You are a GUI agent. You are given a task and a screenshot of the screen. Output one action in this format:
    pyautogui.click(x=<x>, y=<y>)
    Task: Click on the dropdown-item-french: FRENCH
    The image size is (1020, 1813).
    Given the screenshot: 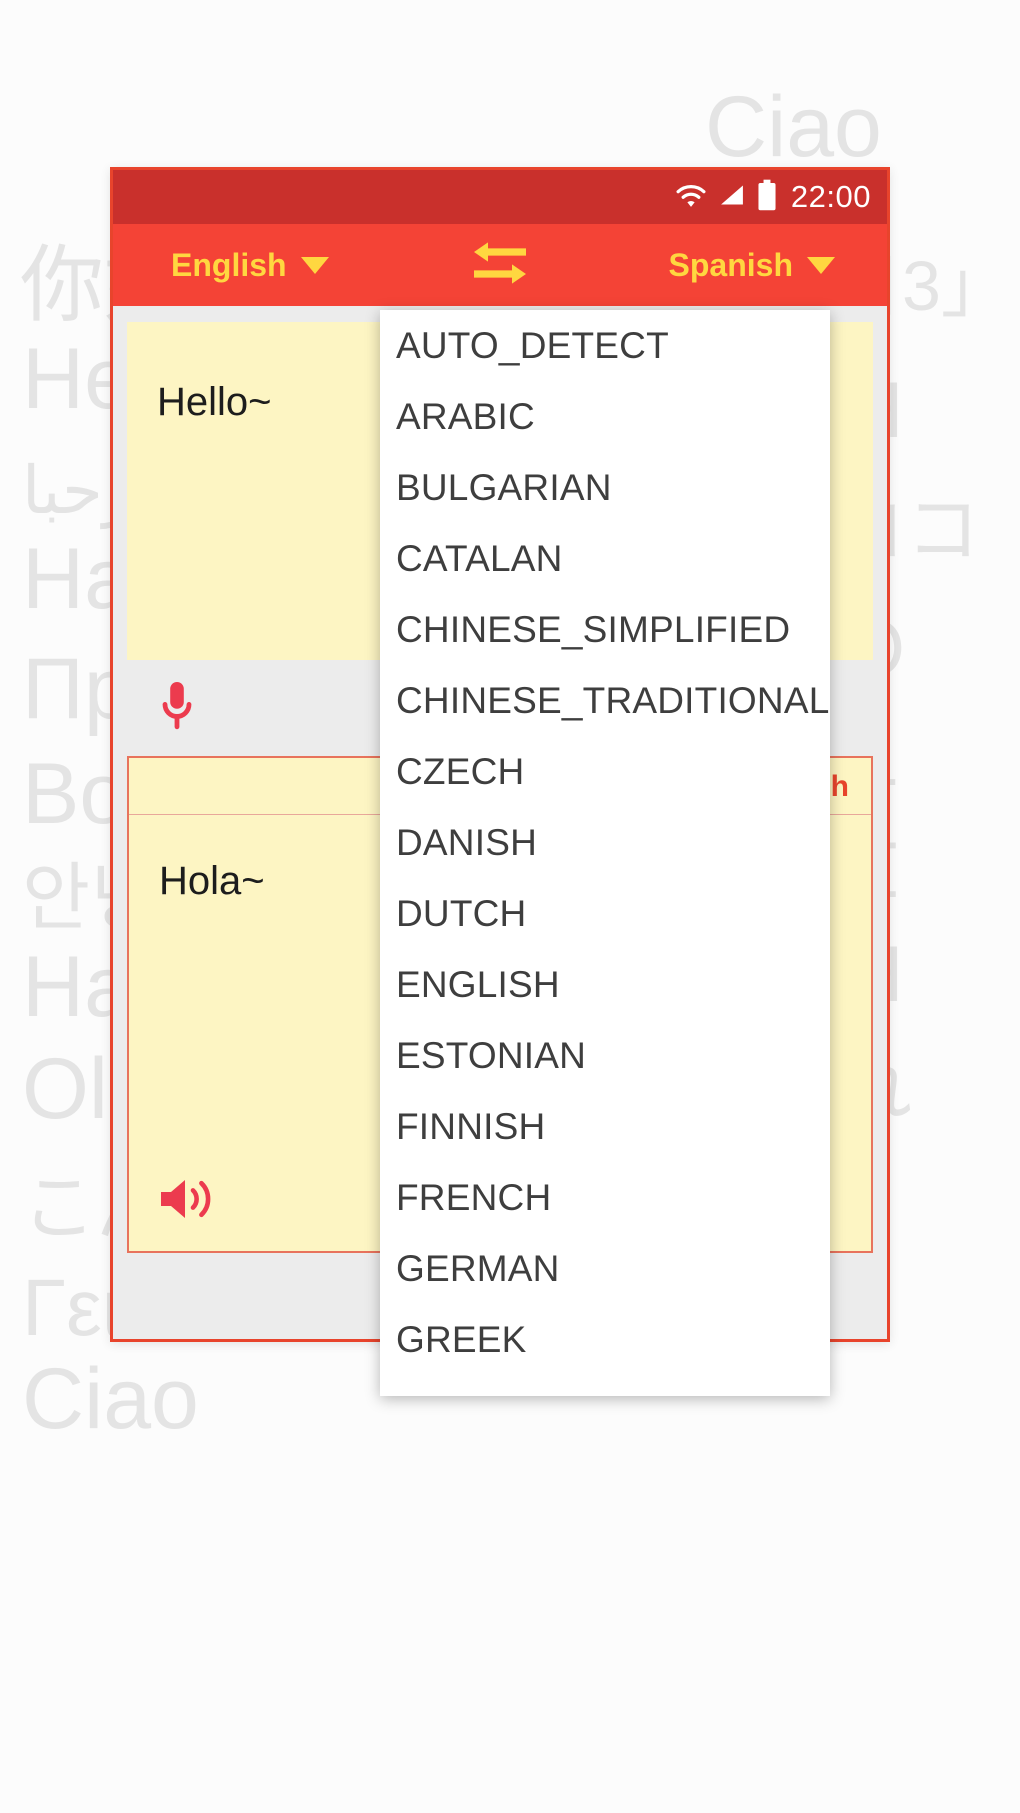 What is the action you would take?
    pyautogui.click(x=605, y=1197)
    